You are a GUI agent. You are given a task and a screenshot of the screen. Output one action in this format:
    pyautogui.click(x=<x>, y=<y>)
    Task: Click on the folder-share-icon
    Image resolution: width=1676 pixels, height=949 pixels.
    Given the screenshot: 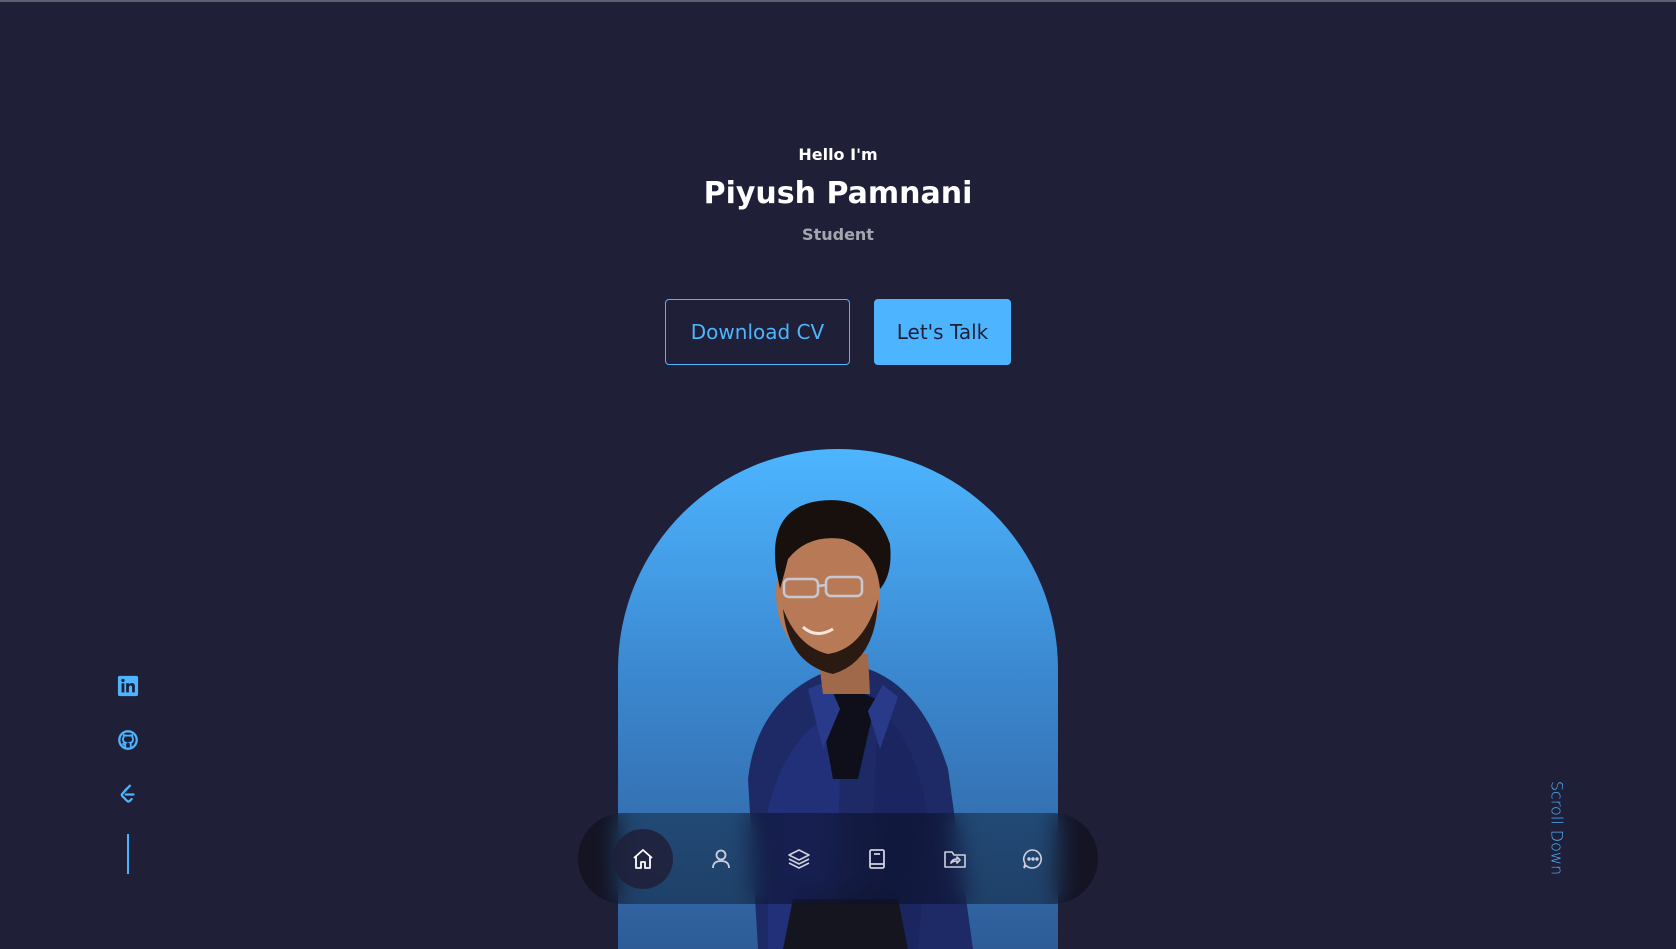 What is the action you would take?
    pyautogui.click(x=955, y=859)
    